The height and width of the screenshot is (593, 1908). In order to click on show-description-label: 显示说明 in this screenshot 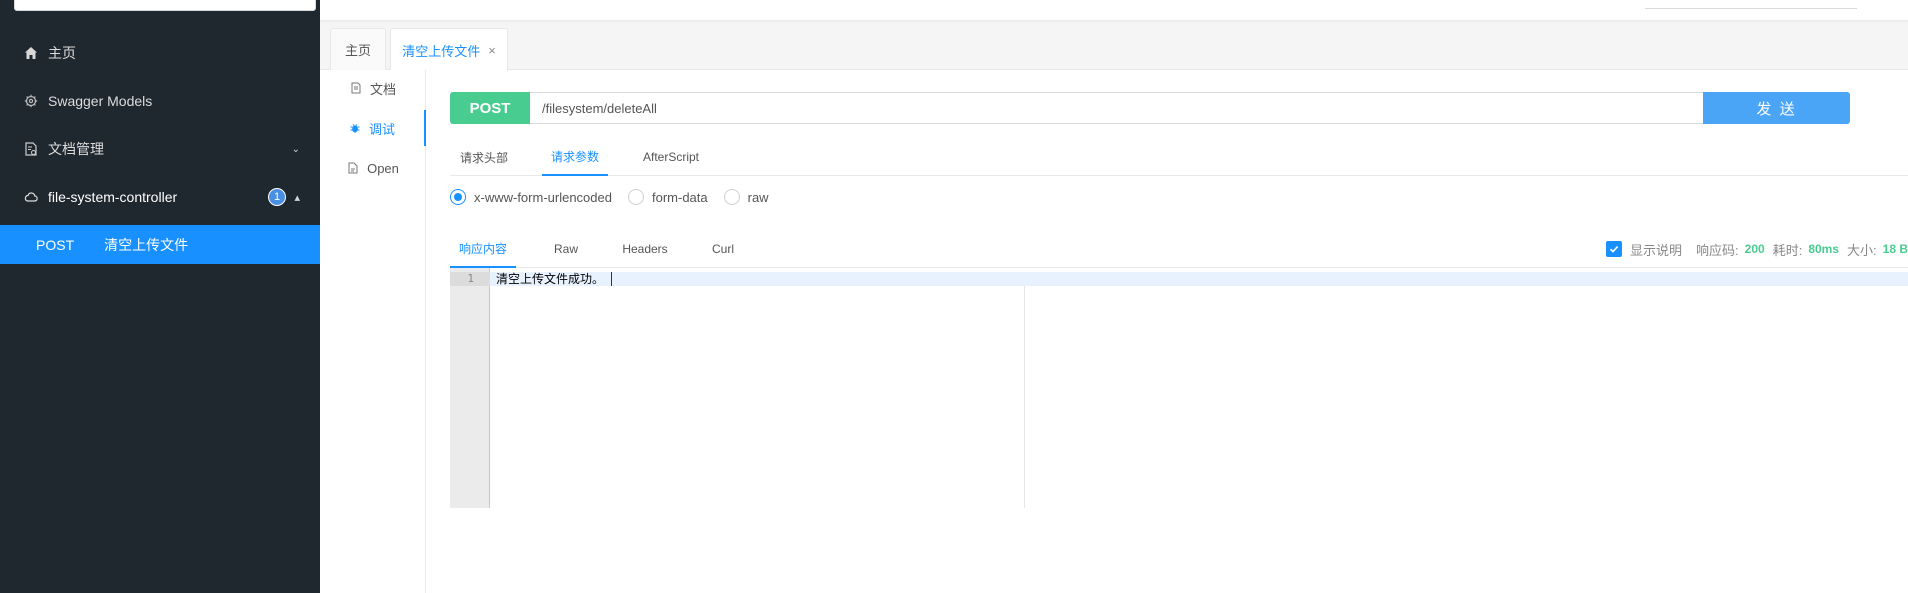, I will do `click(1656, 250)`.